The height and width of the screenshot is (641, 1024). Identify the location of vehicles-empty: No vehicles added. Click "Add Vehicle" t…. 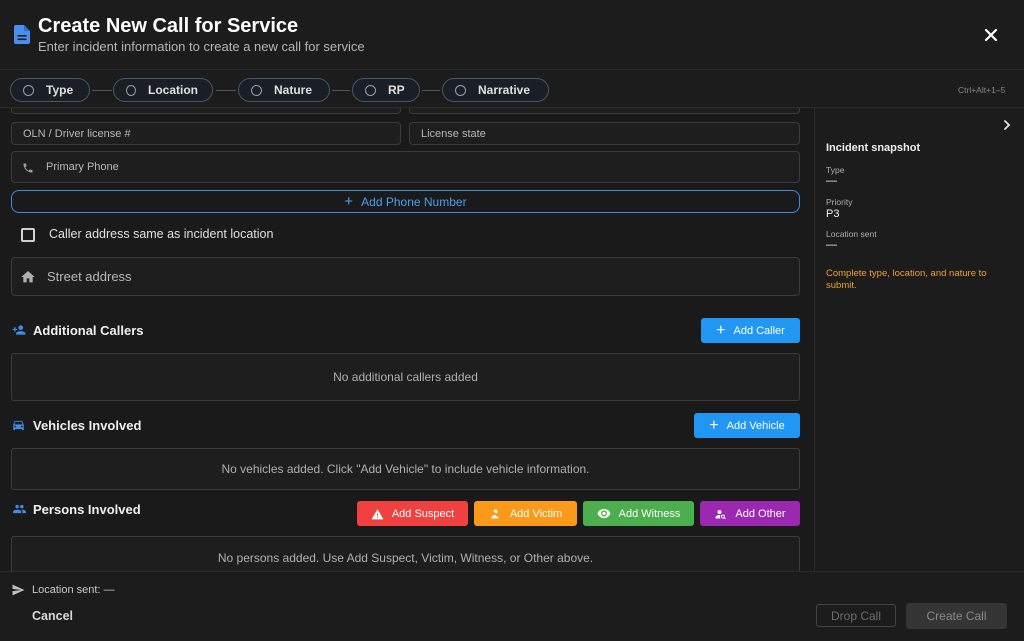
(405, 469).